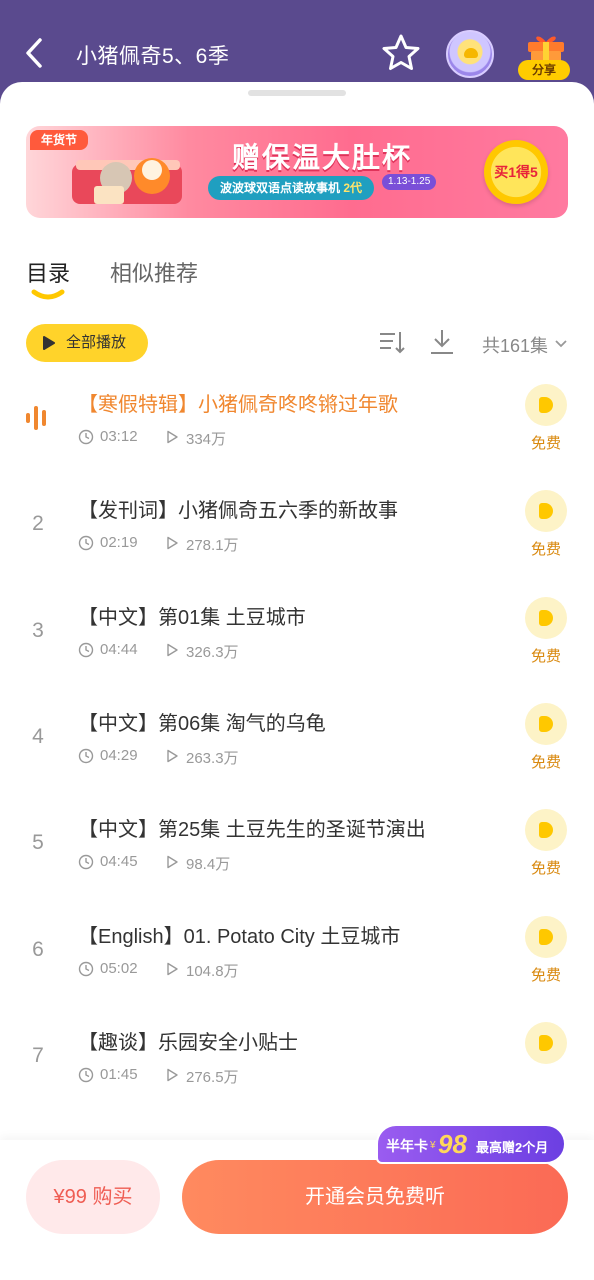 The width and height of the screenshot is (594, 1280). What do you see at coordinates (321, 157) in the screenshot?
I see `banner-title: 赠保温大肚杯` at bounding box center [321, 157].